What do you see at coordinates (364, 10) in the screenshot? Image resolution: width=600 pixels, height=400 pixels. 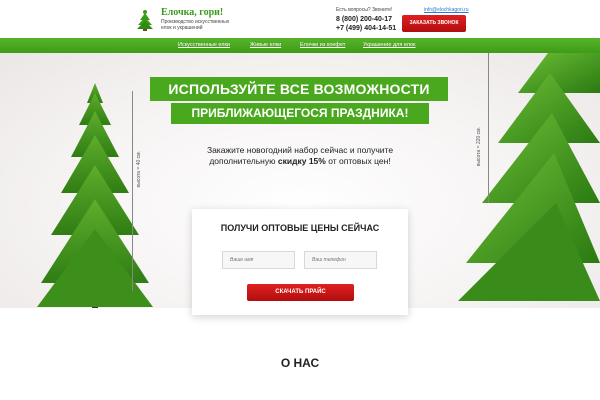 I see `contact-question: Есть вопросы? Звоните!` at bounding box center [364, 10].